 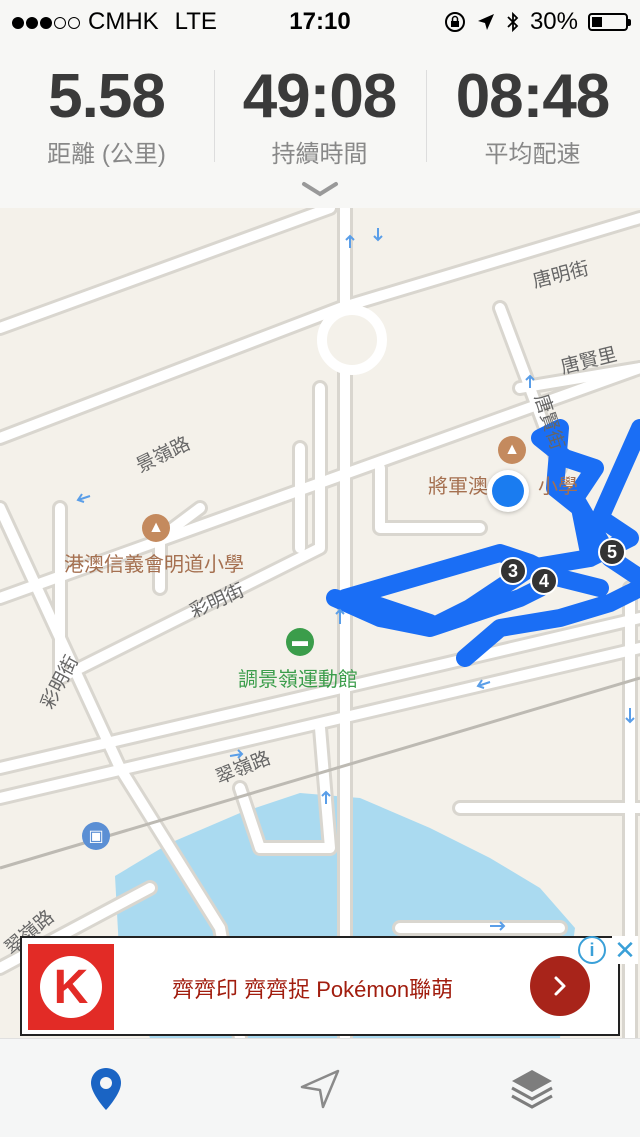 I want to click on pace-stat: 08:48 平均配速, so click(x=532, y=115).